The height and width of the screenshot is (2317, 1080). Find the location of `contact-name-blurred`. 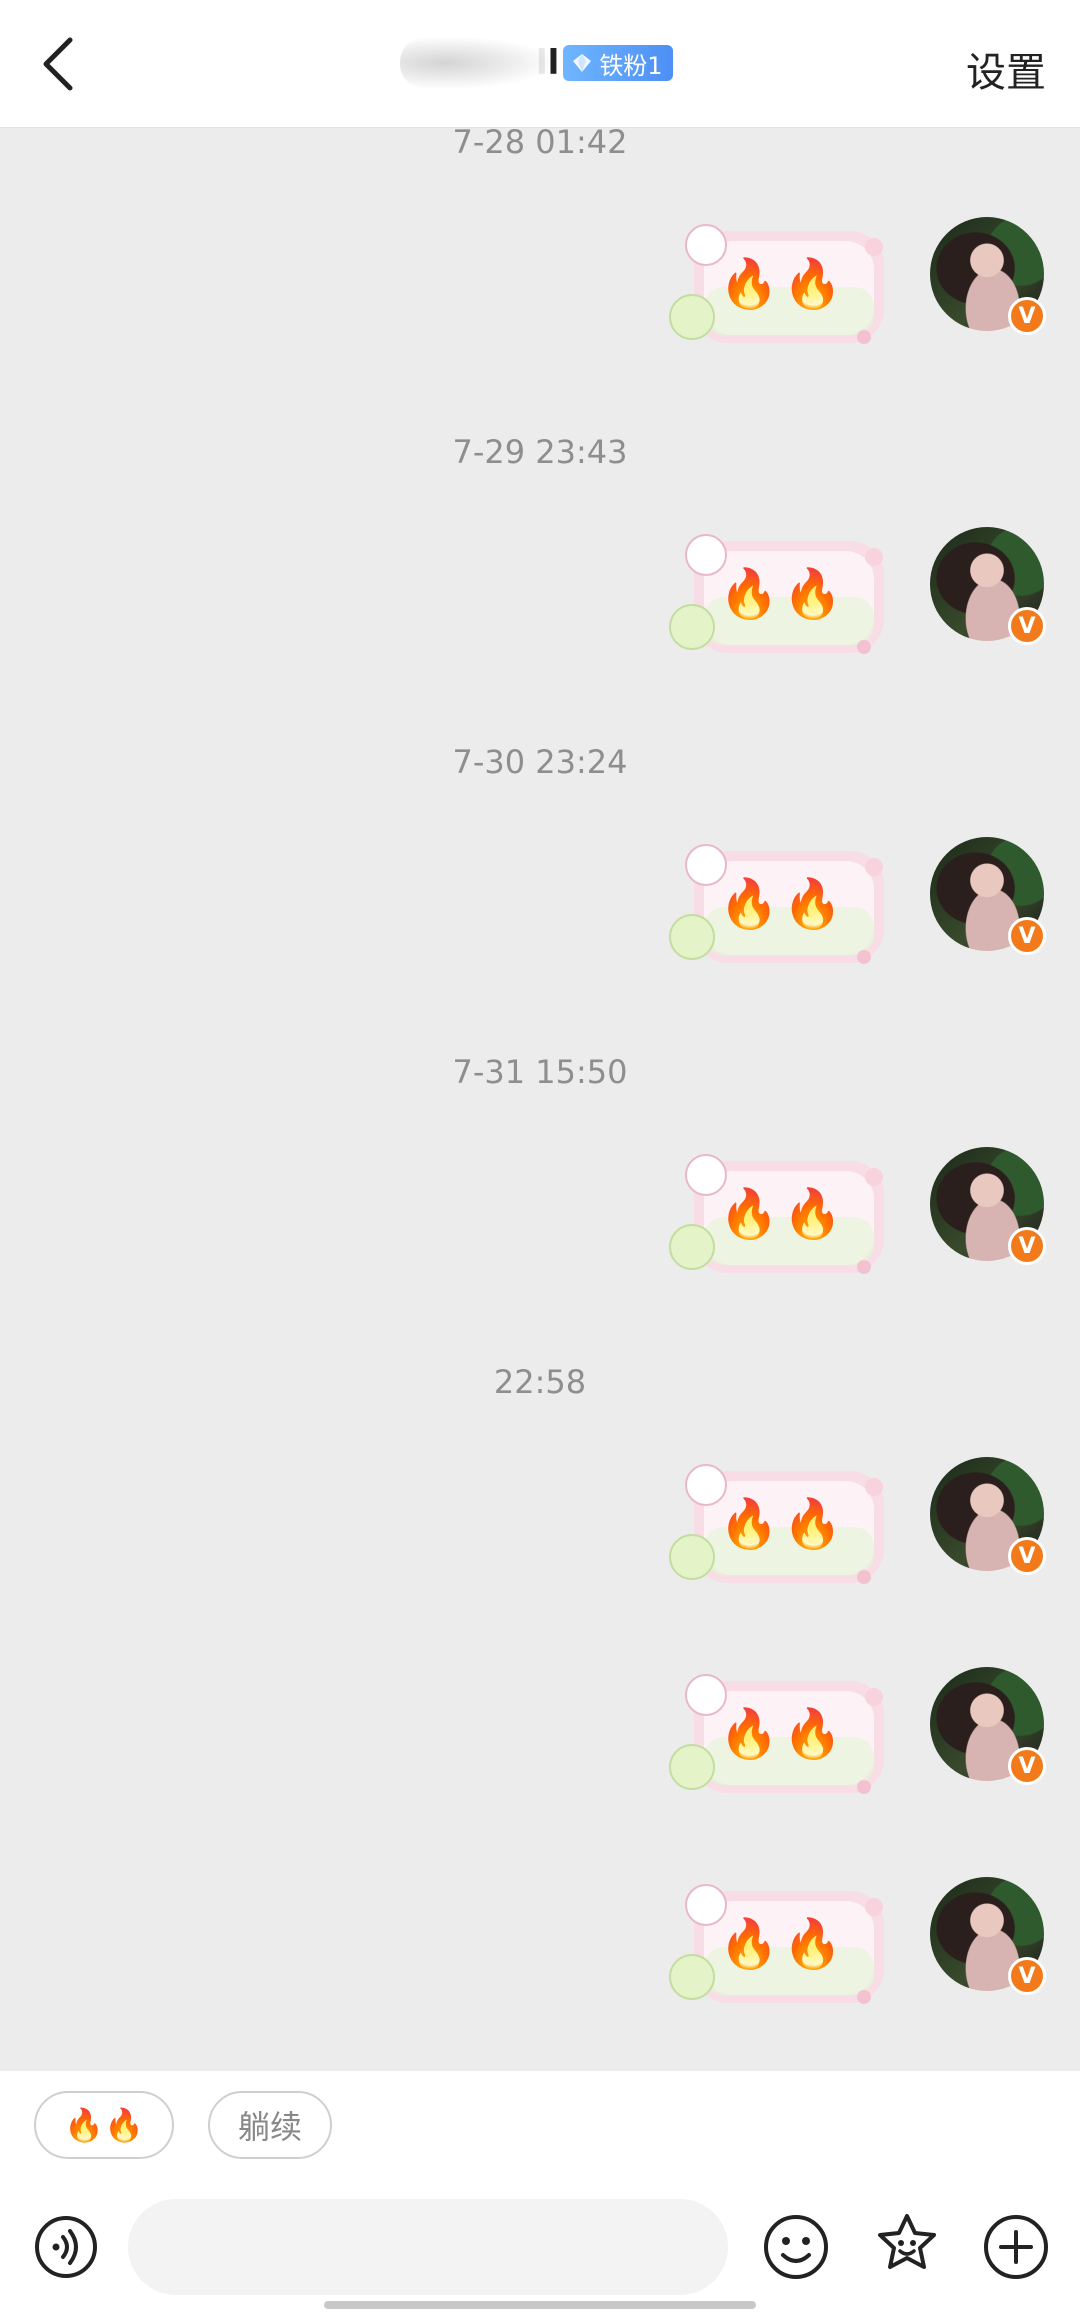

contact-name-blurred is located at coordinates (475, 63).